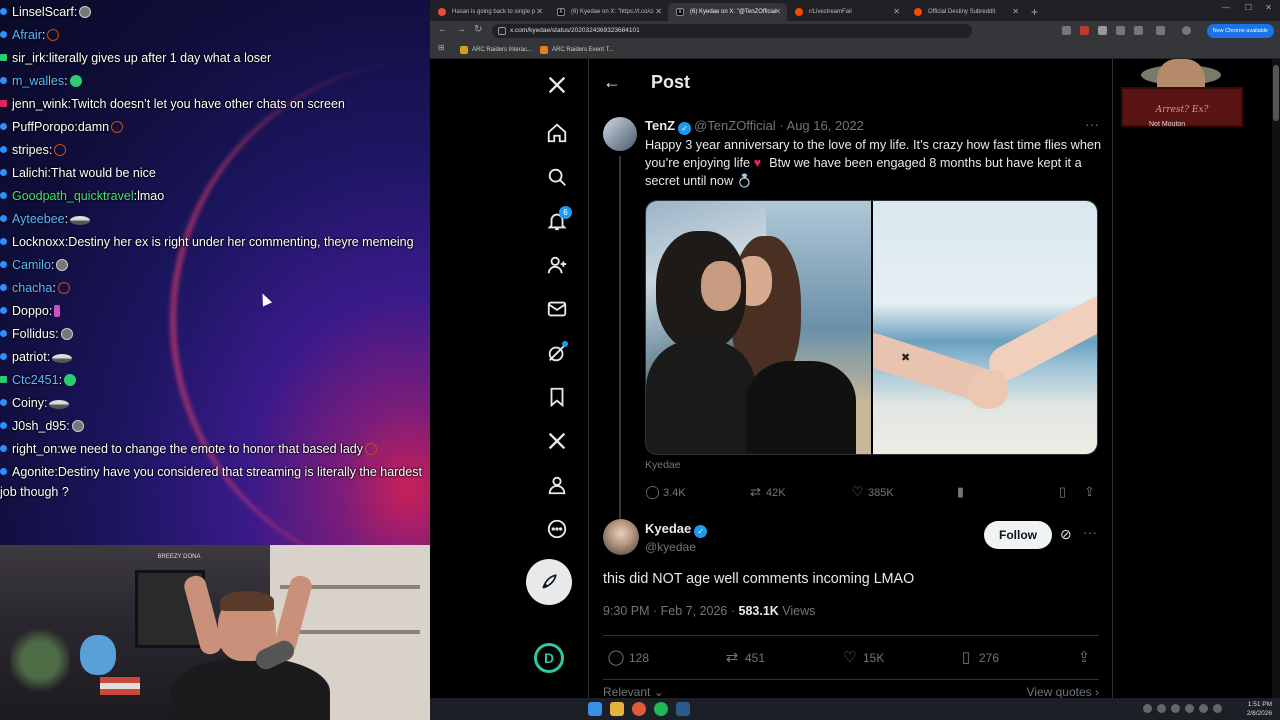 The width and height of the screenshot is (1280, 720). What do you see at coordinates (1063, 691) in the screenshot?
I see `view-quotes-link: View quotes ›` at bounding box center [1063, 691].